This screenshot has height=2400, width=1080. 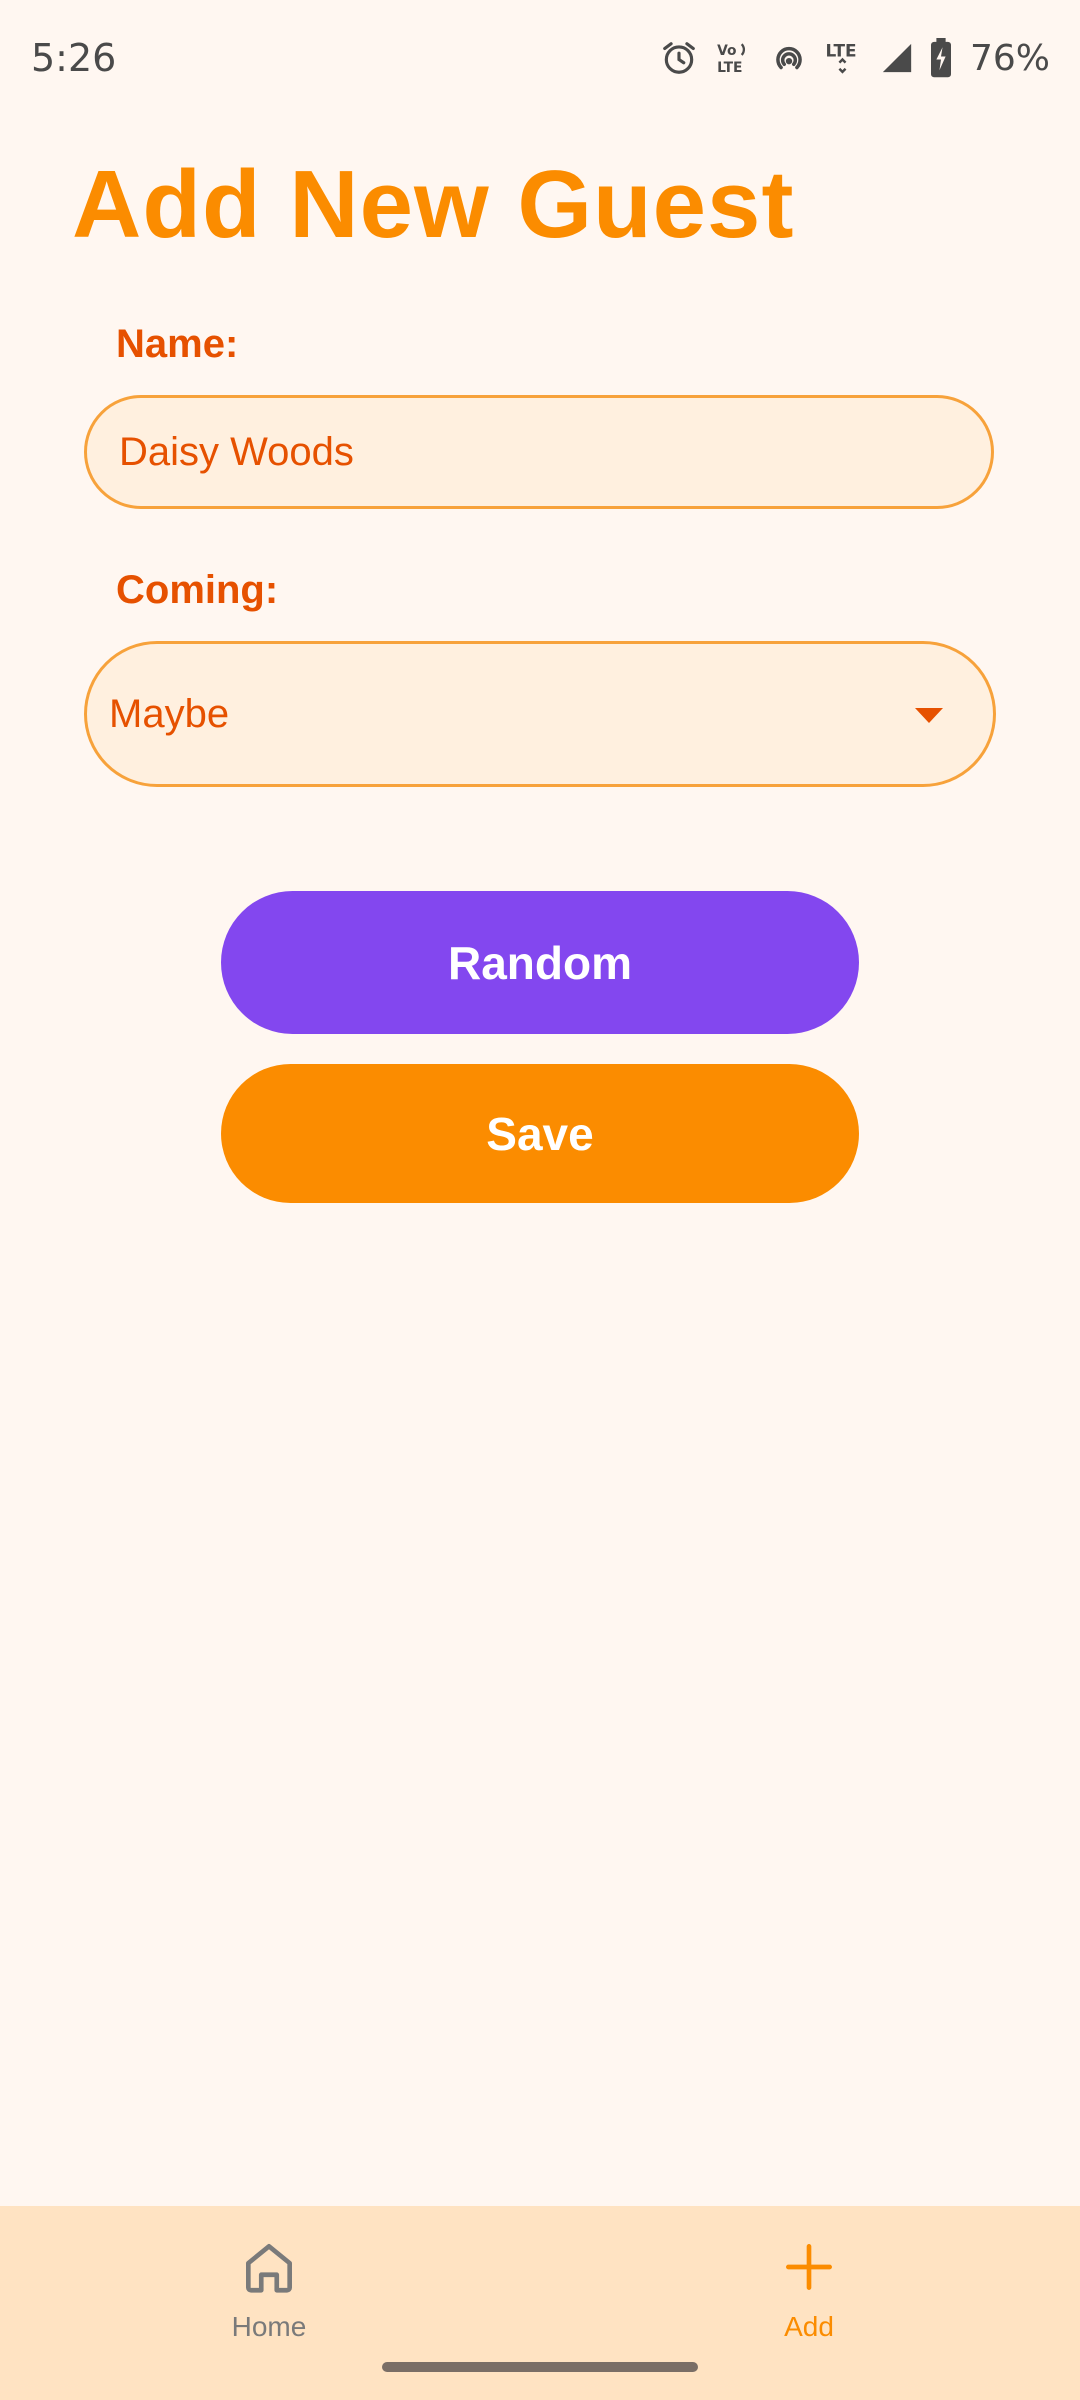 I want to click on name-input, so click(x=539, y=452).